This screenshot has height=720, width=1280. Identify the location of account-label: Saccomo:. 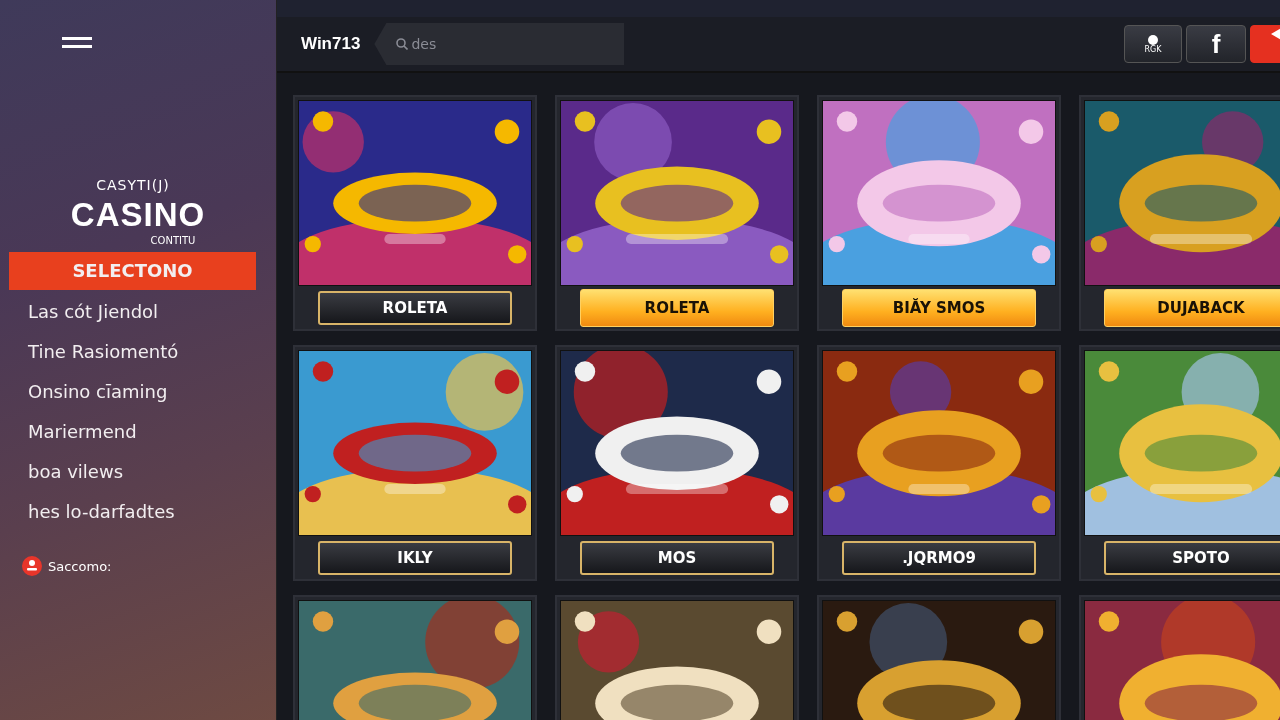
(80, 566).